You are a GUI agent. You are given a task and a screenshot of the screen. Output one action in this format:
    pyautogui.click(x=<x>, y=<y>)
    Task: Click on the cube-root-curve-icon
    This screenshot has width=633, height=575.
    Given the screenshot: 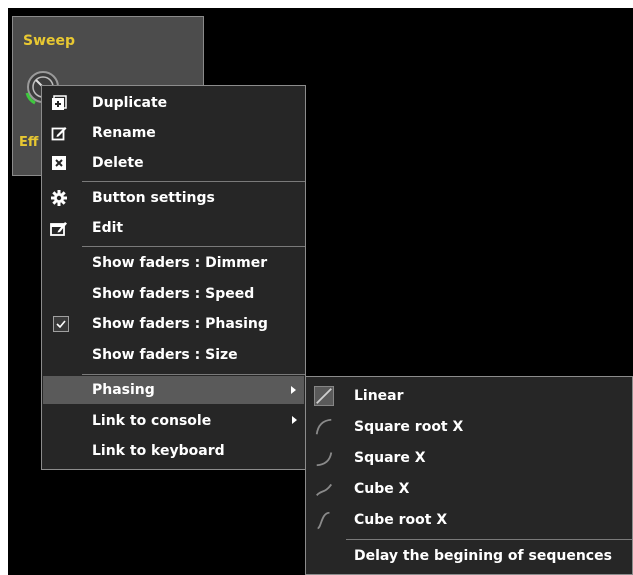 What is the action you would take?
    pyautogui.click(x=324, y=520)
    